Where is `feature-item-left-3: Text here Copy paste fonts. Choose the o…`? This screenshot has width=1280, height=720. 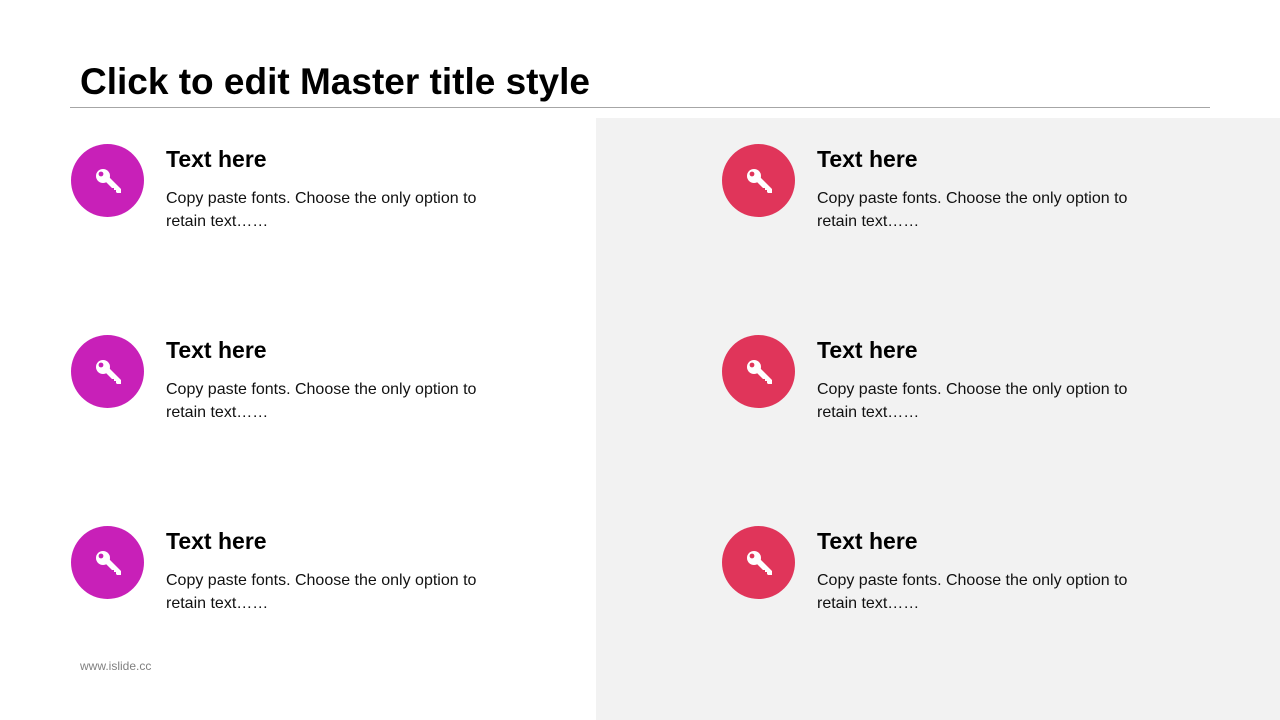 feature-item-left-3: Text here Copy paste fonts. Choose the o… is located at coordinates (331, 581).